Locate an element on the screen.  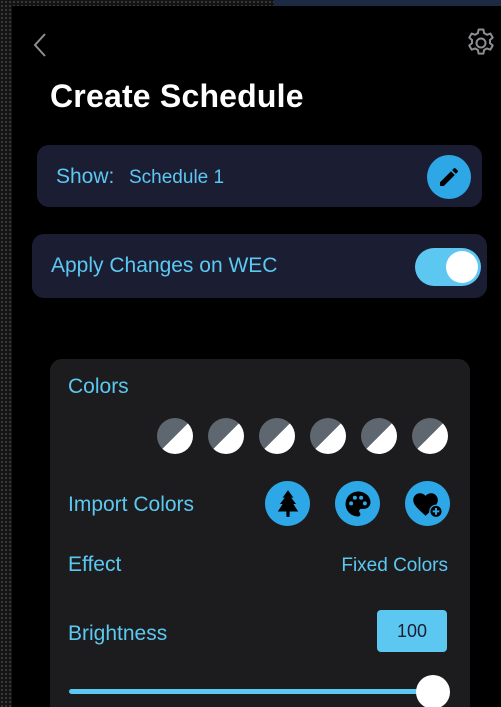
settings-button is located at coordinates (481, 43).